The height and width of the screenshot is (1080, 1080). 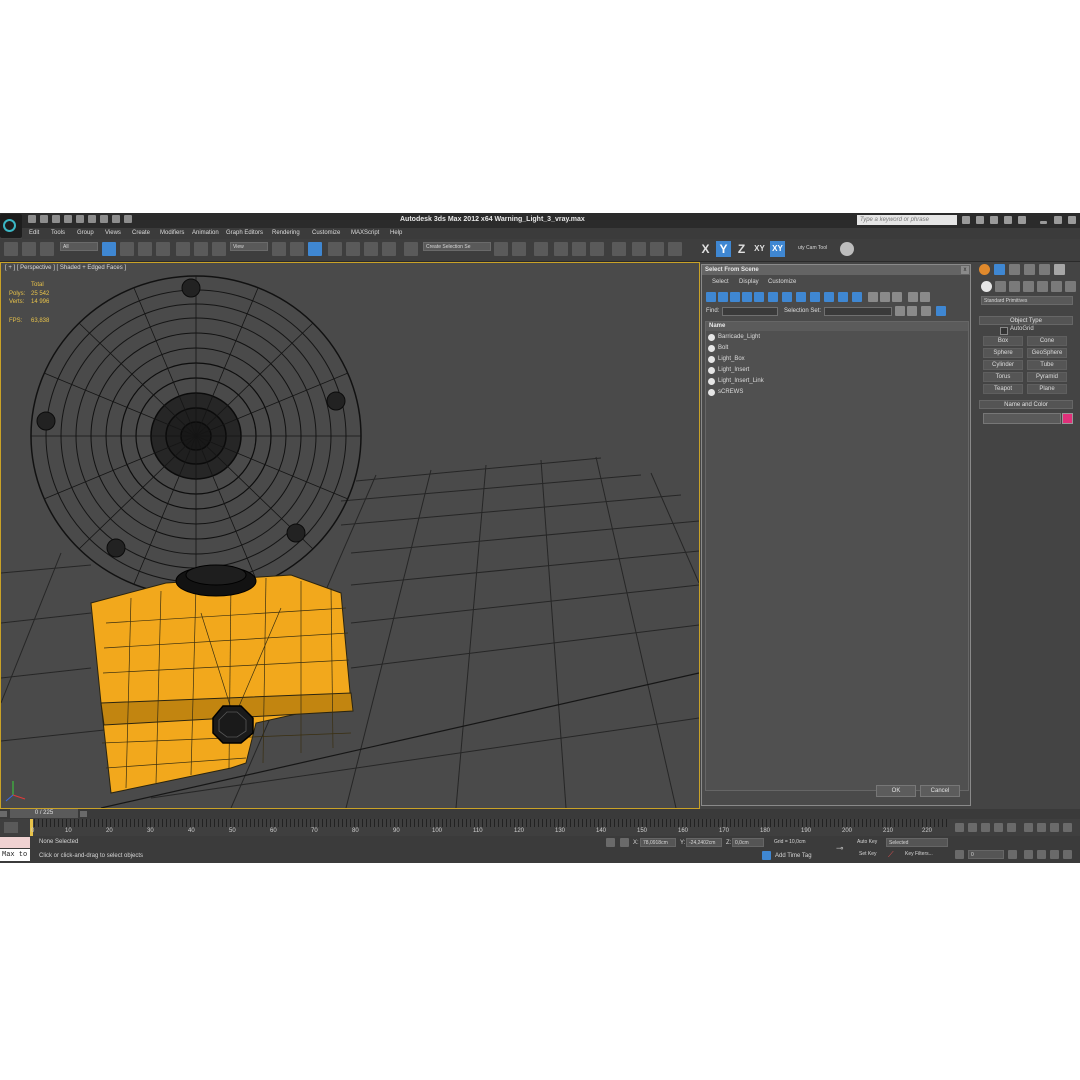 I want to click on object-name-input, so click(x=1022, y=418).